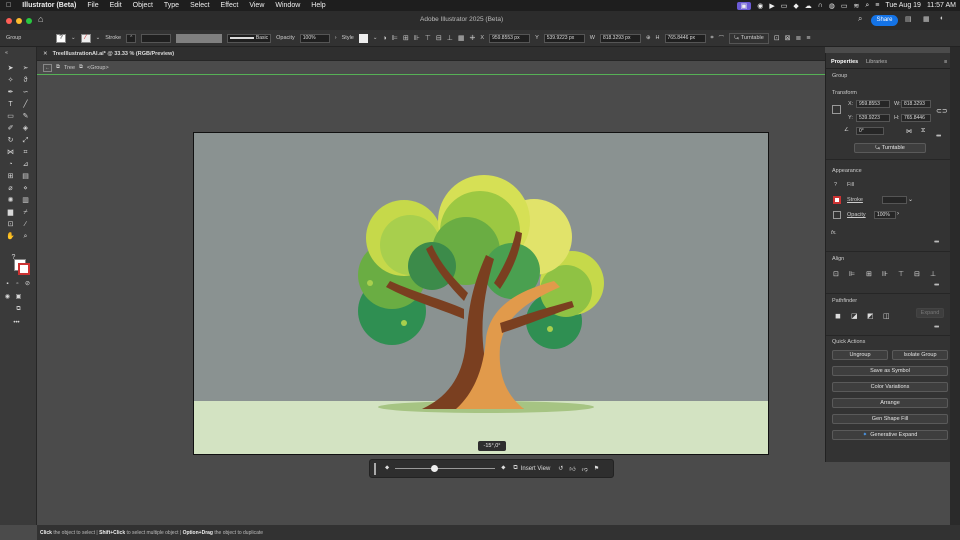 This screenshot has height=540, width=960. Describe the element at coordinates (916, 118) in the screenshot. I see `h-field: 765.8446` at that location.